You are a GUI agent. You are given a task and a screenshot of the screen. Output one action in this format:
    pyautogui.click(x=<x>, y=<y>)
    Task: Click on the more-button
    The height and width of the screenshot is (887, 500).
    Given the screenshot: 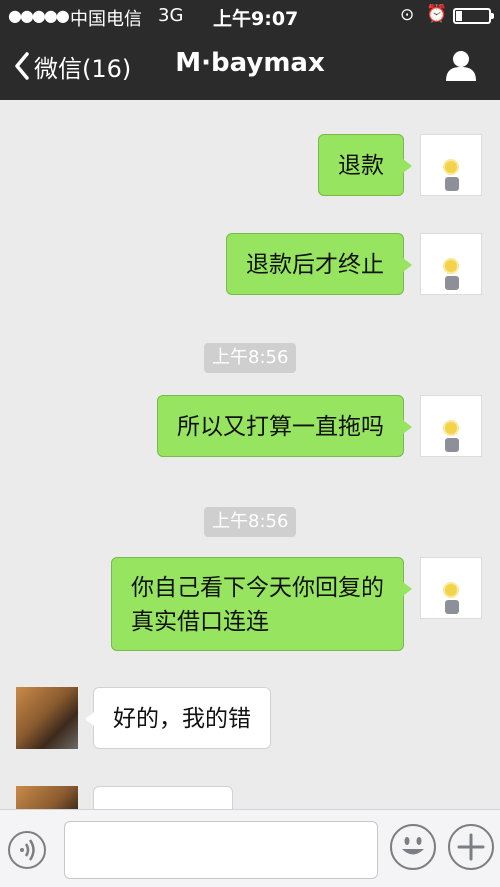 What is the action you would take?
    pyautogui.click(x=471, y=847)
    